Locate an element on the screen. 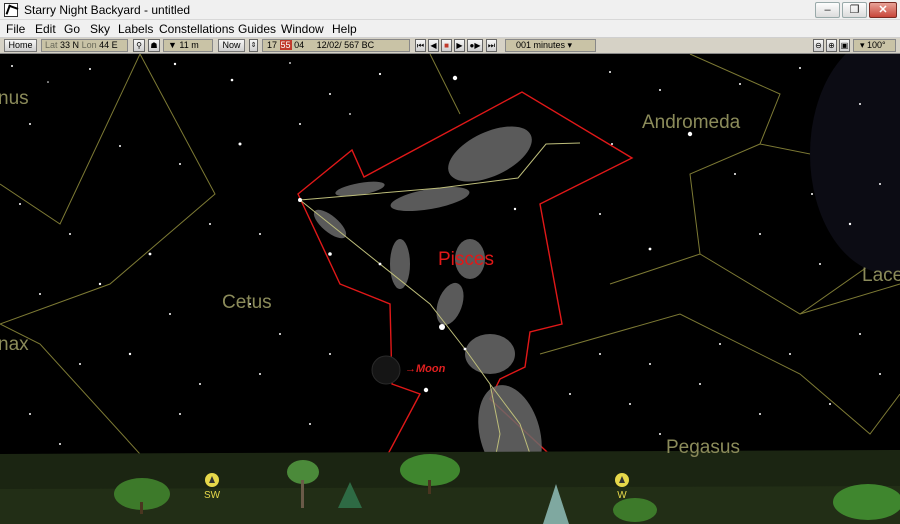 This screenshot has width=900, height=524. lon-value: 44 E is located at coordinates (108, 45).